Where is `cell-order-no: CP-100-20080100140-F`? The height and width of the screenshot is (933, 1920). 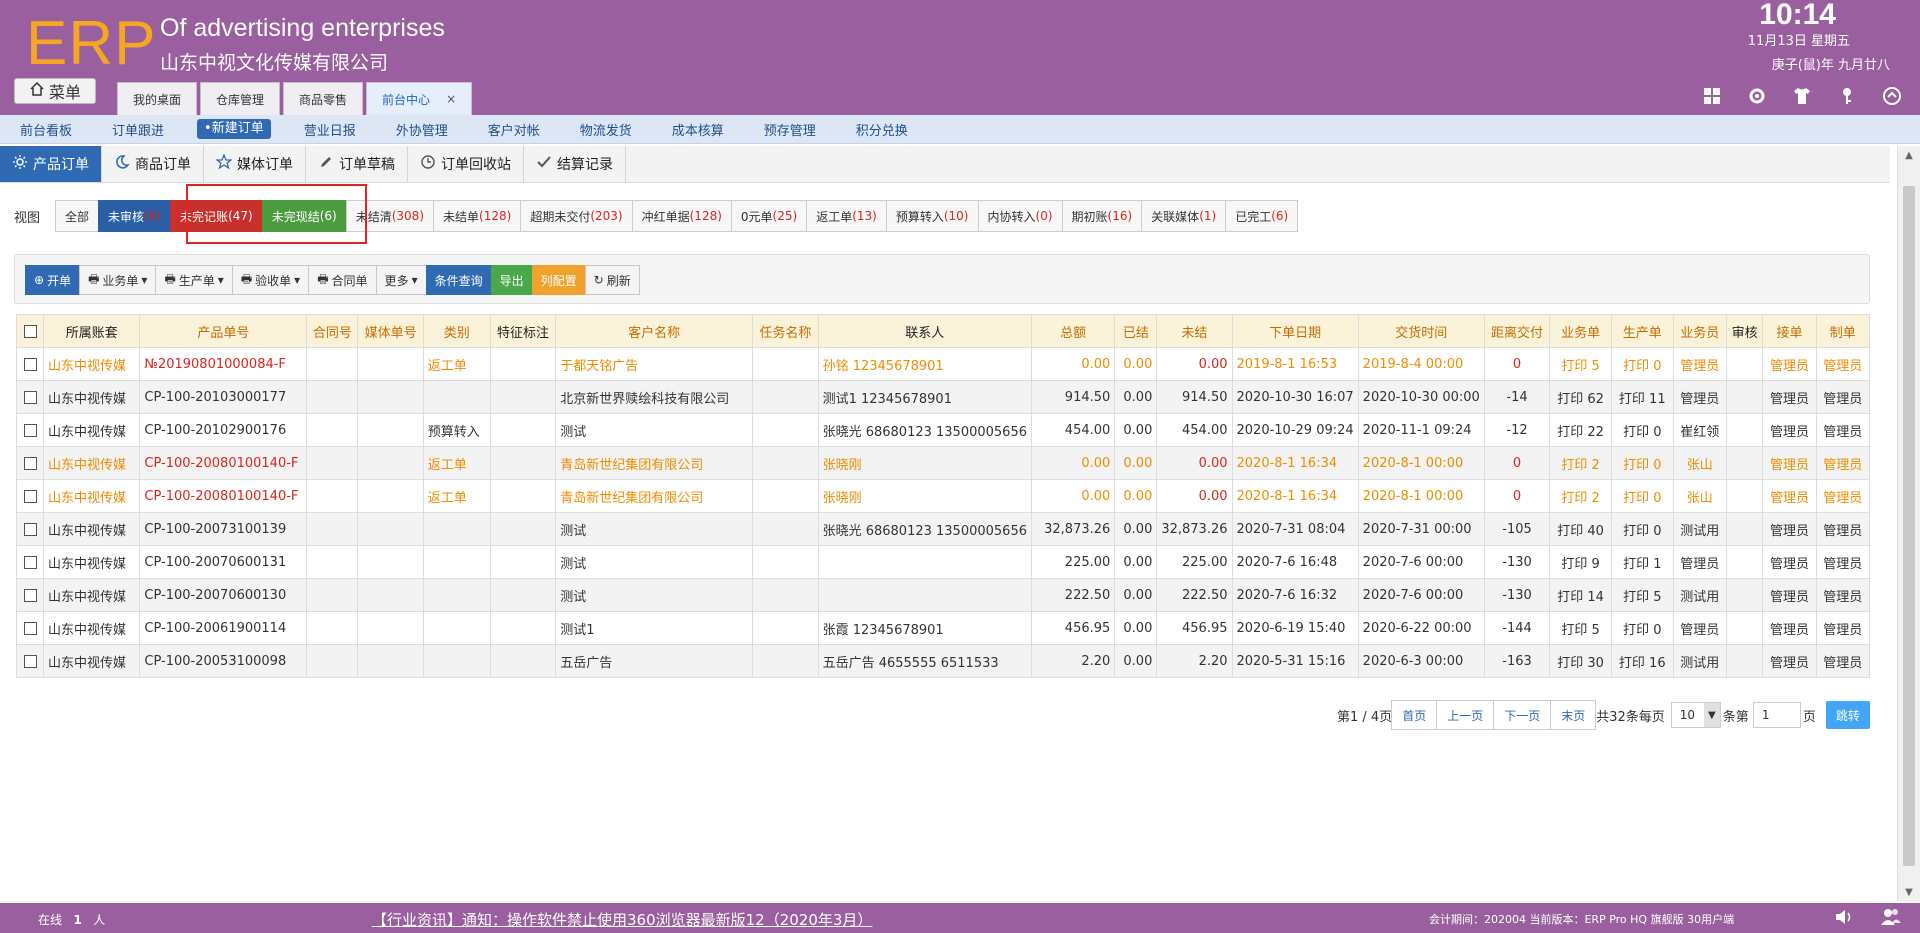
cell-order-no: CP-100-20080100140-F is located at coordinates (223, 463).